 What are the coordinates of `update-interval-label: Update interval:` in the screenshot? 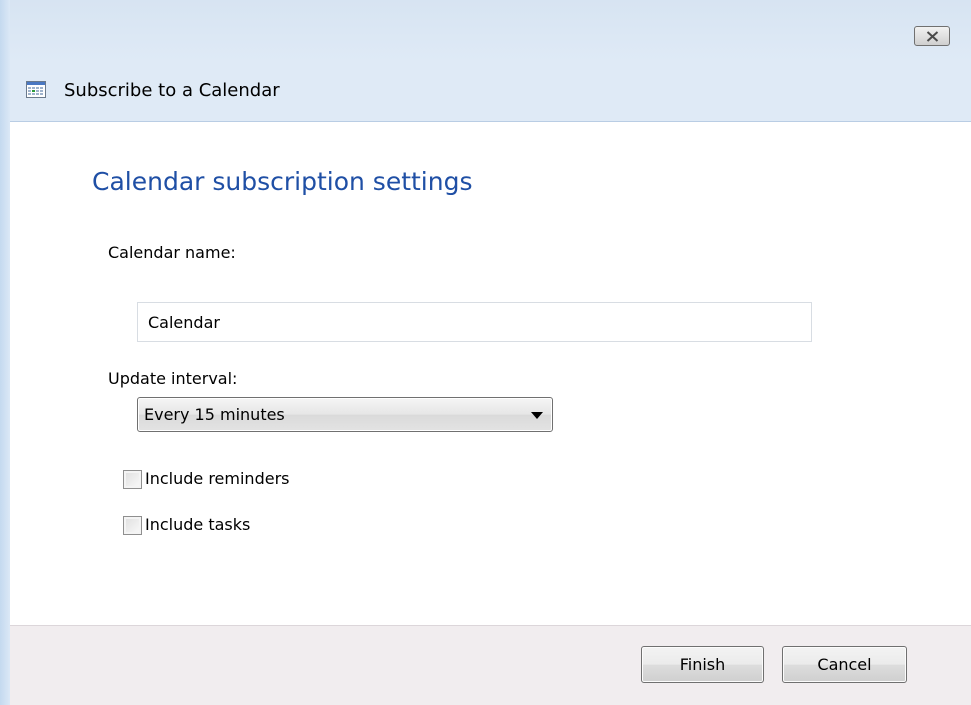 It's located at (173, 378).